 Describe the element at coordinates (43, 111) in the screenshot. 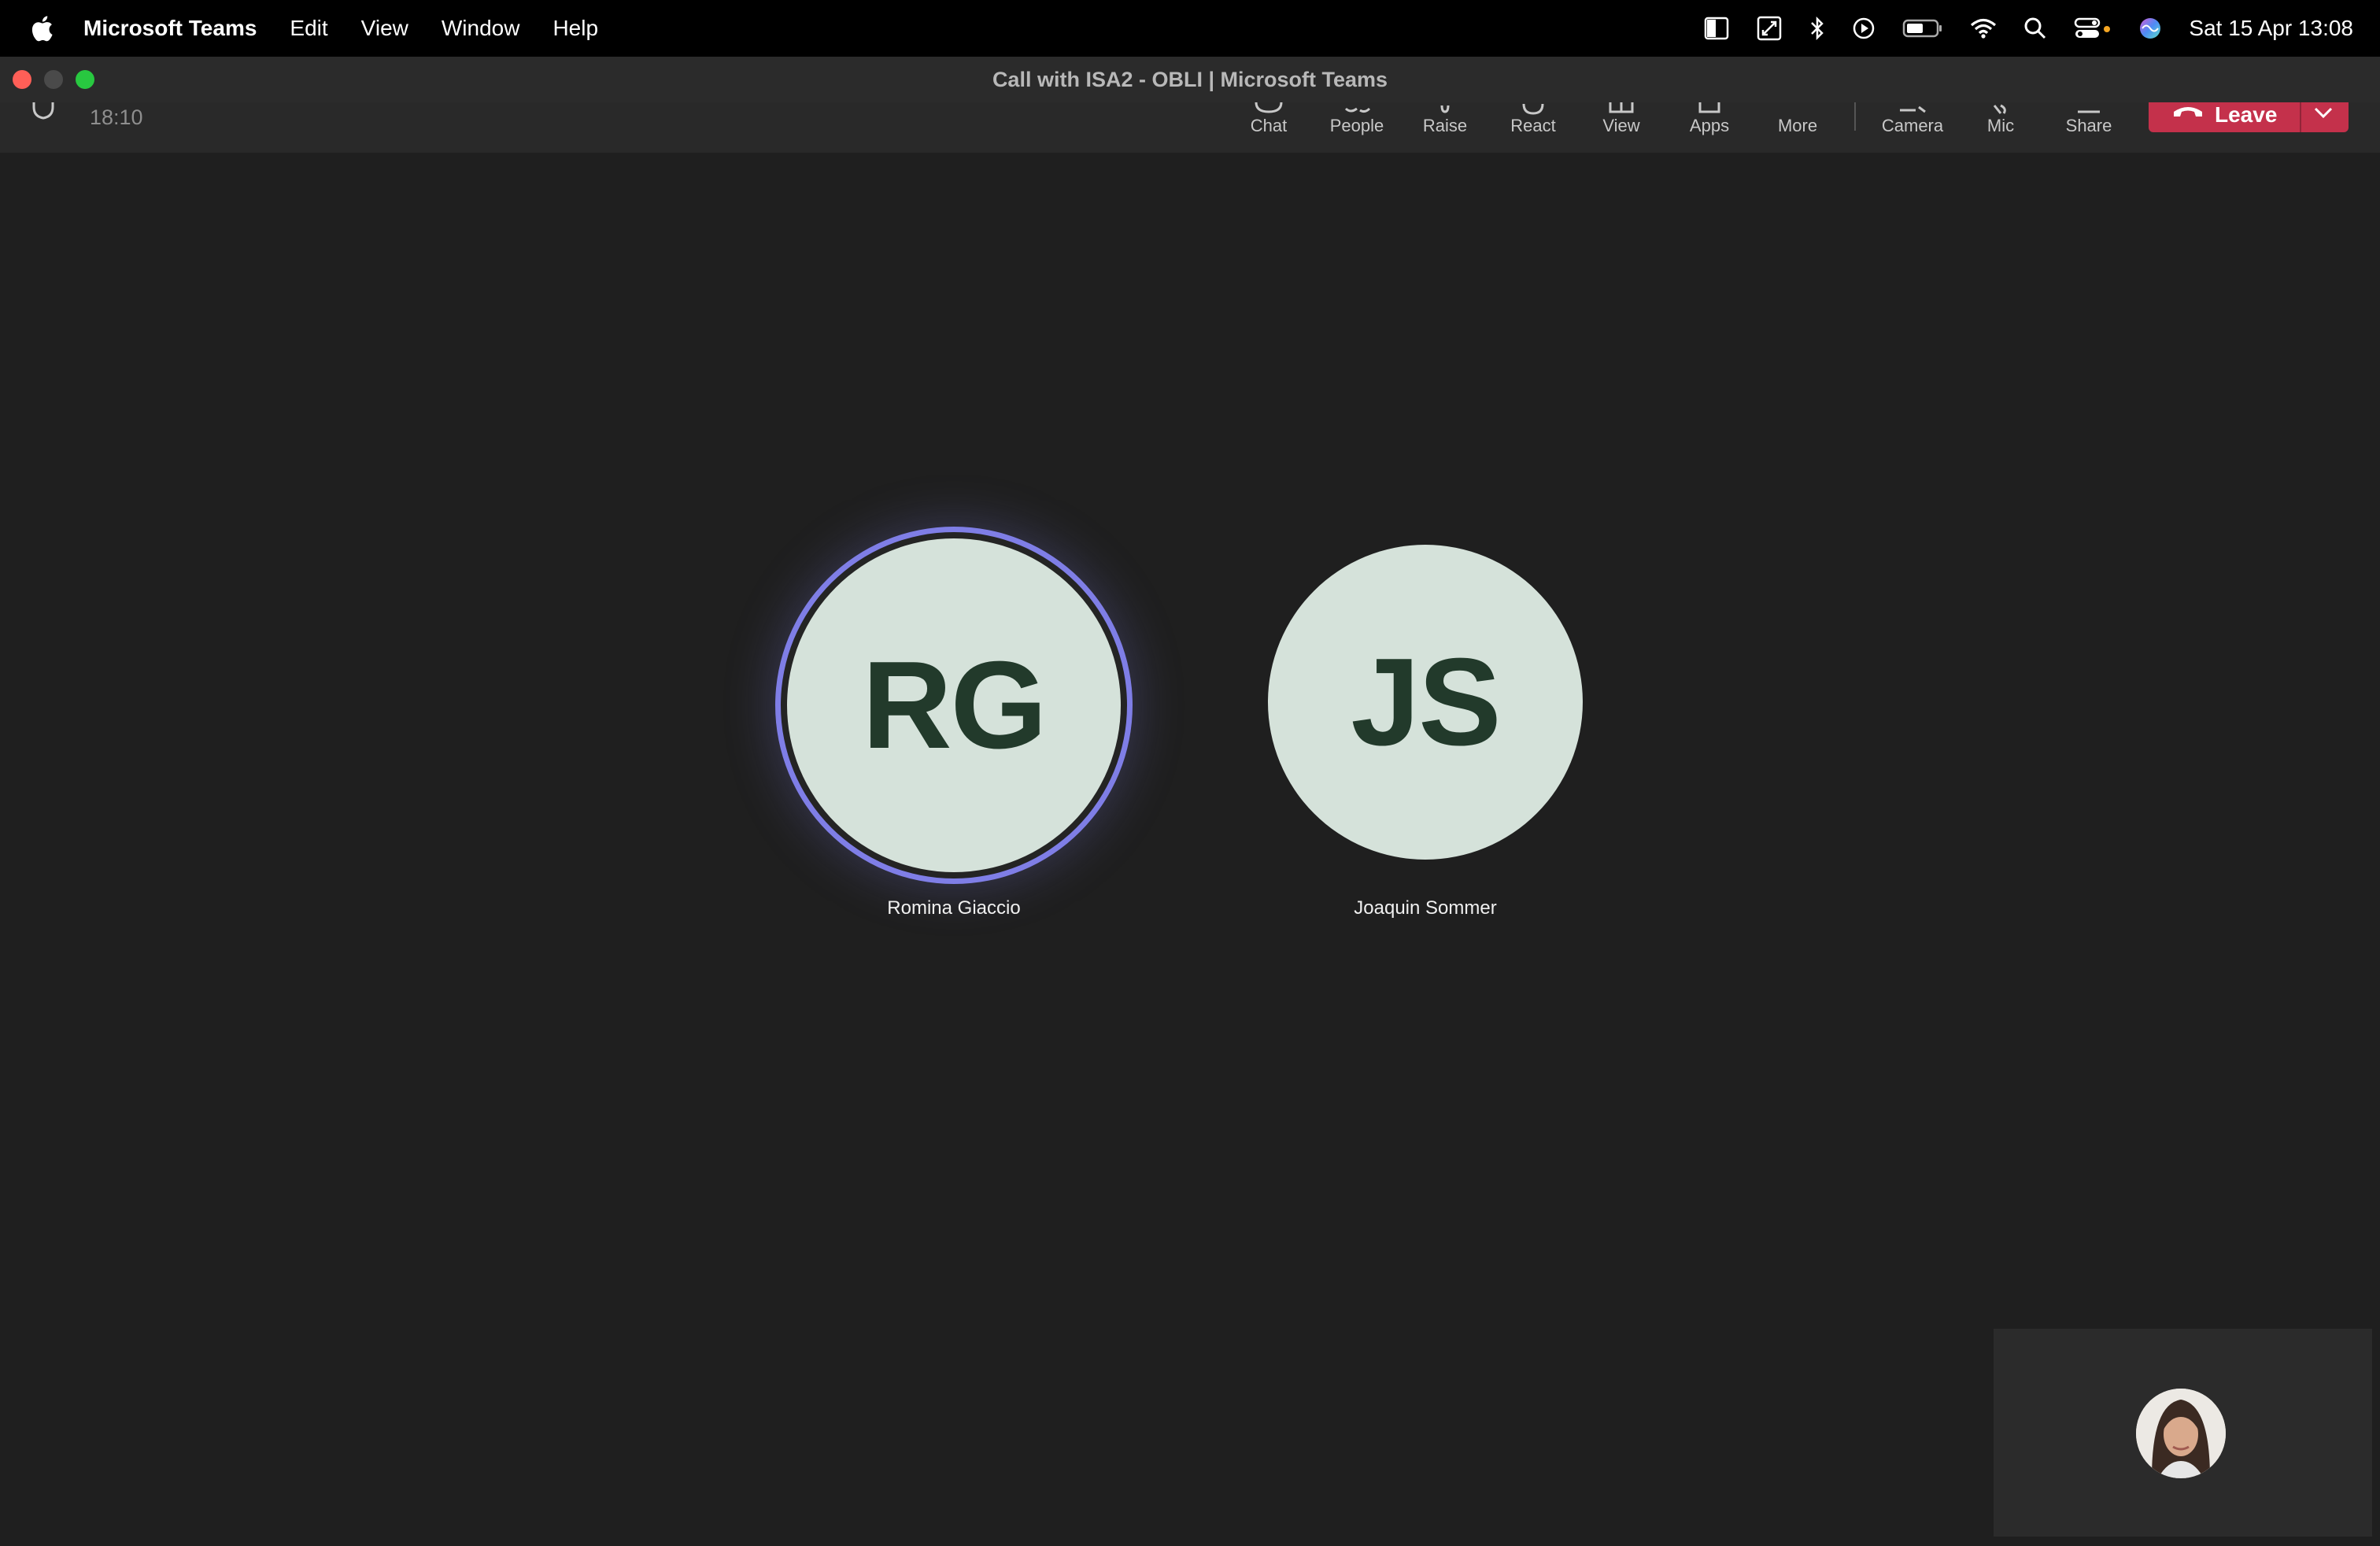

I see `shield-icon` at that location.